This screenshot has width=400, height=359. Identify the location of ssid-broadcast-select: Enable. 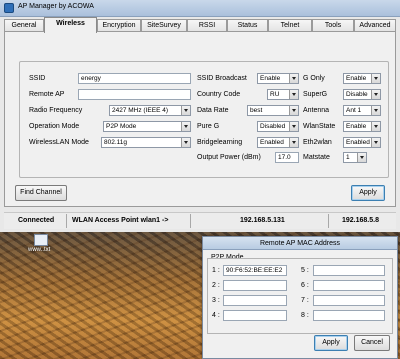
(278, 78).